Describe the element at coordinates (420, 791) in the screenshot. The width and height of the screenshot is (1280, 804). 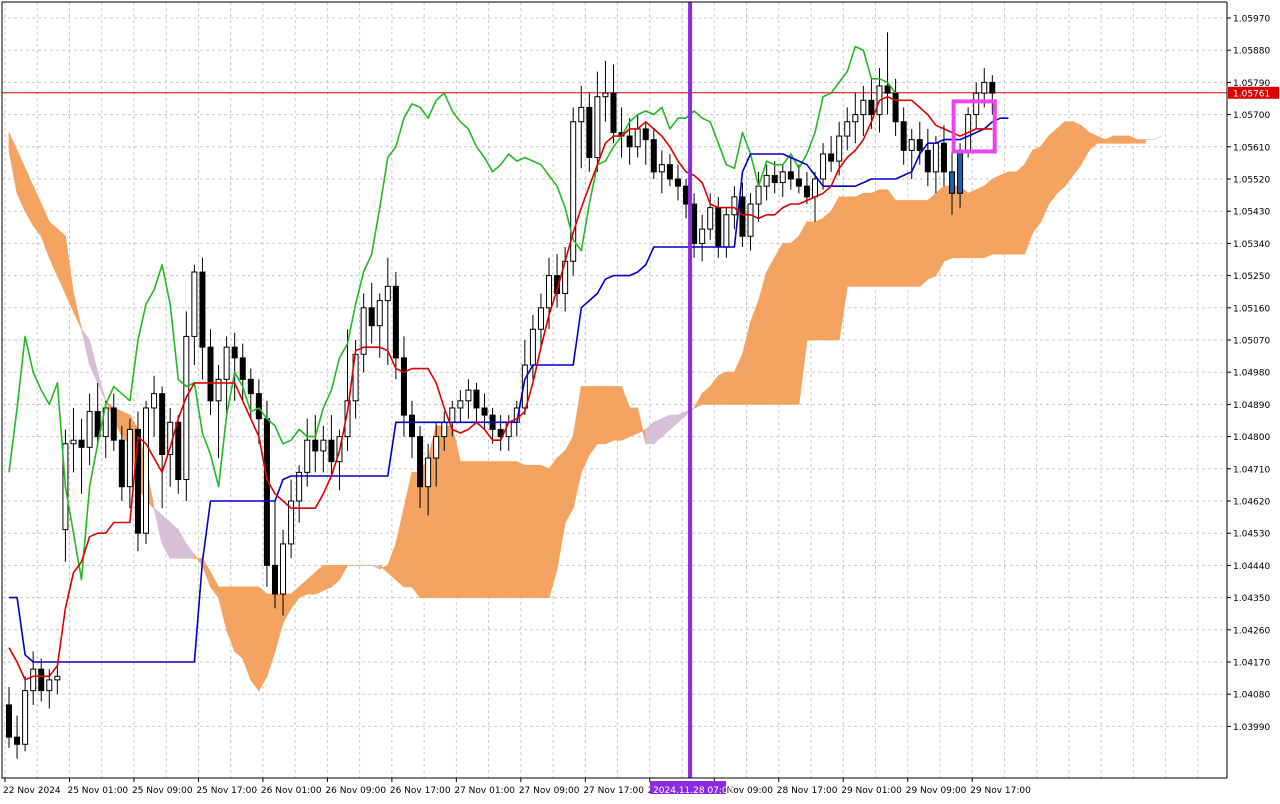
I see `x-tick-label: 26 Nov 17:00` at that location.